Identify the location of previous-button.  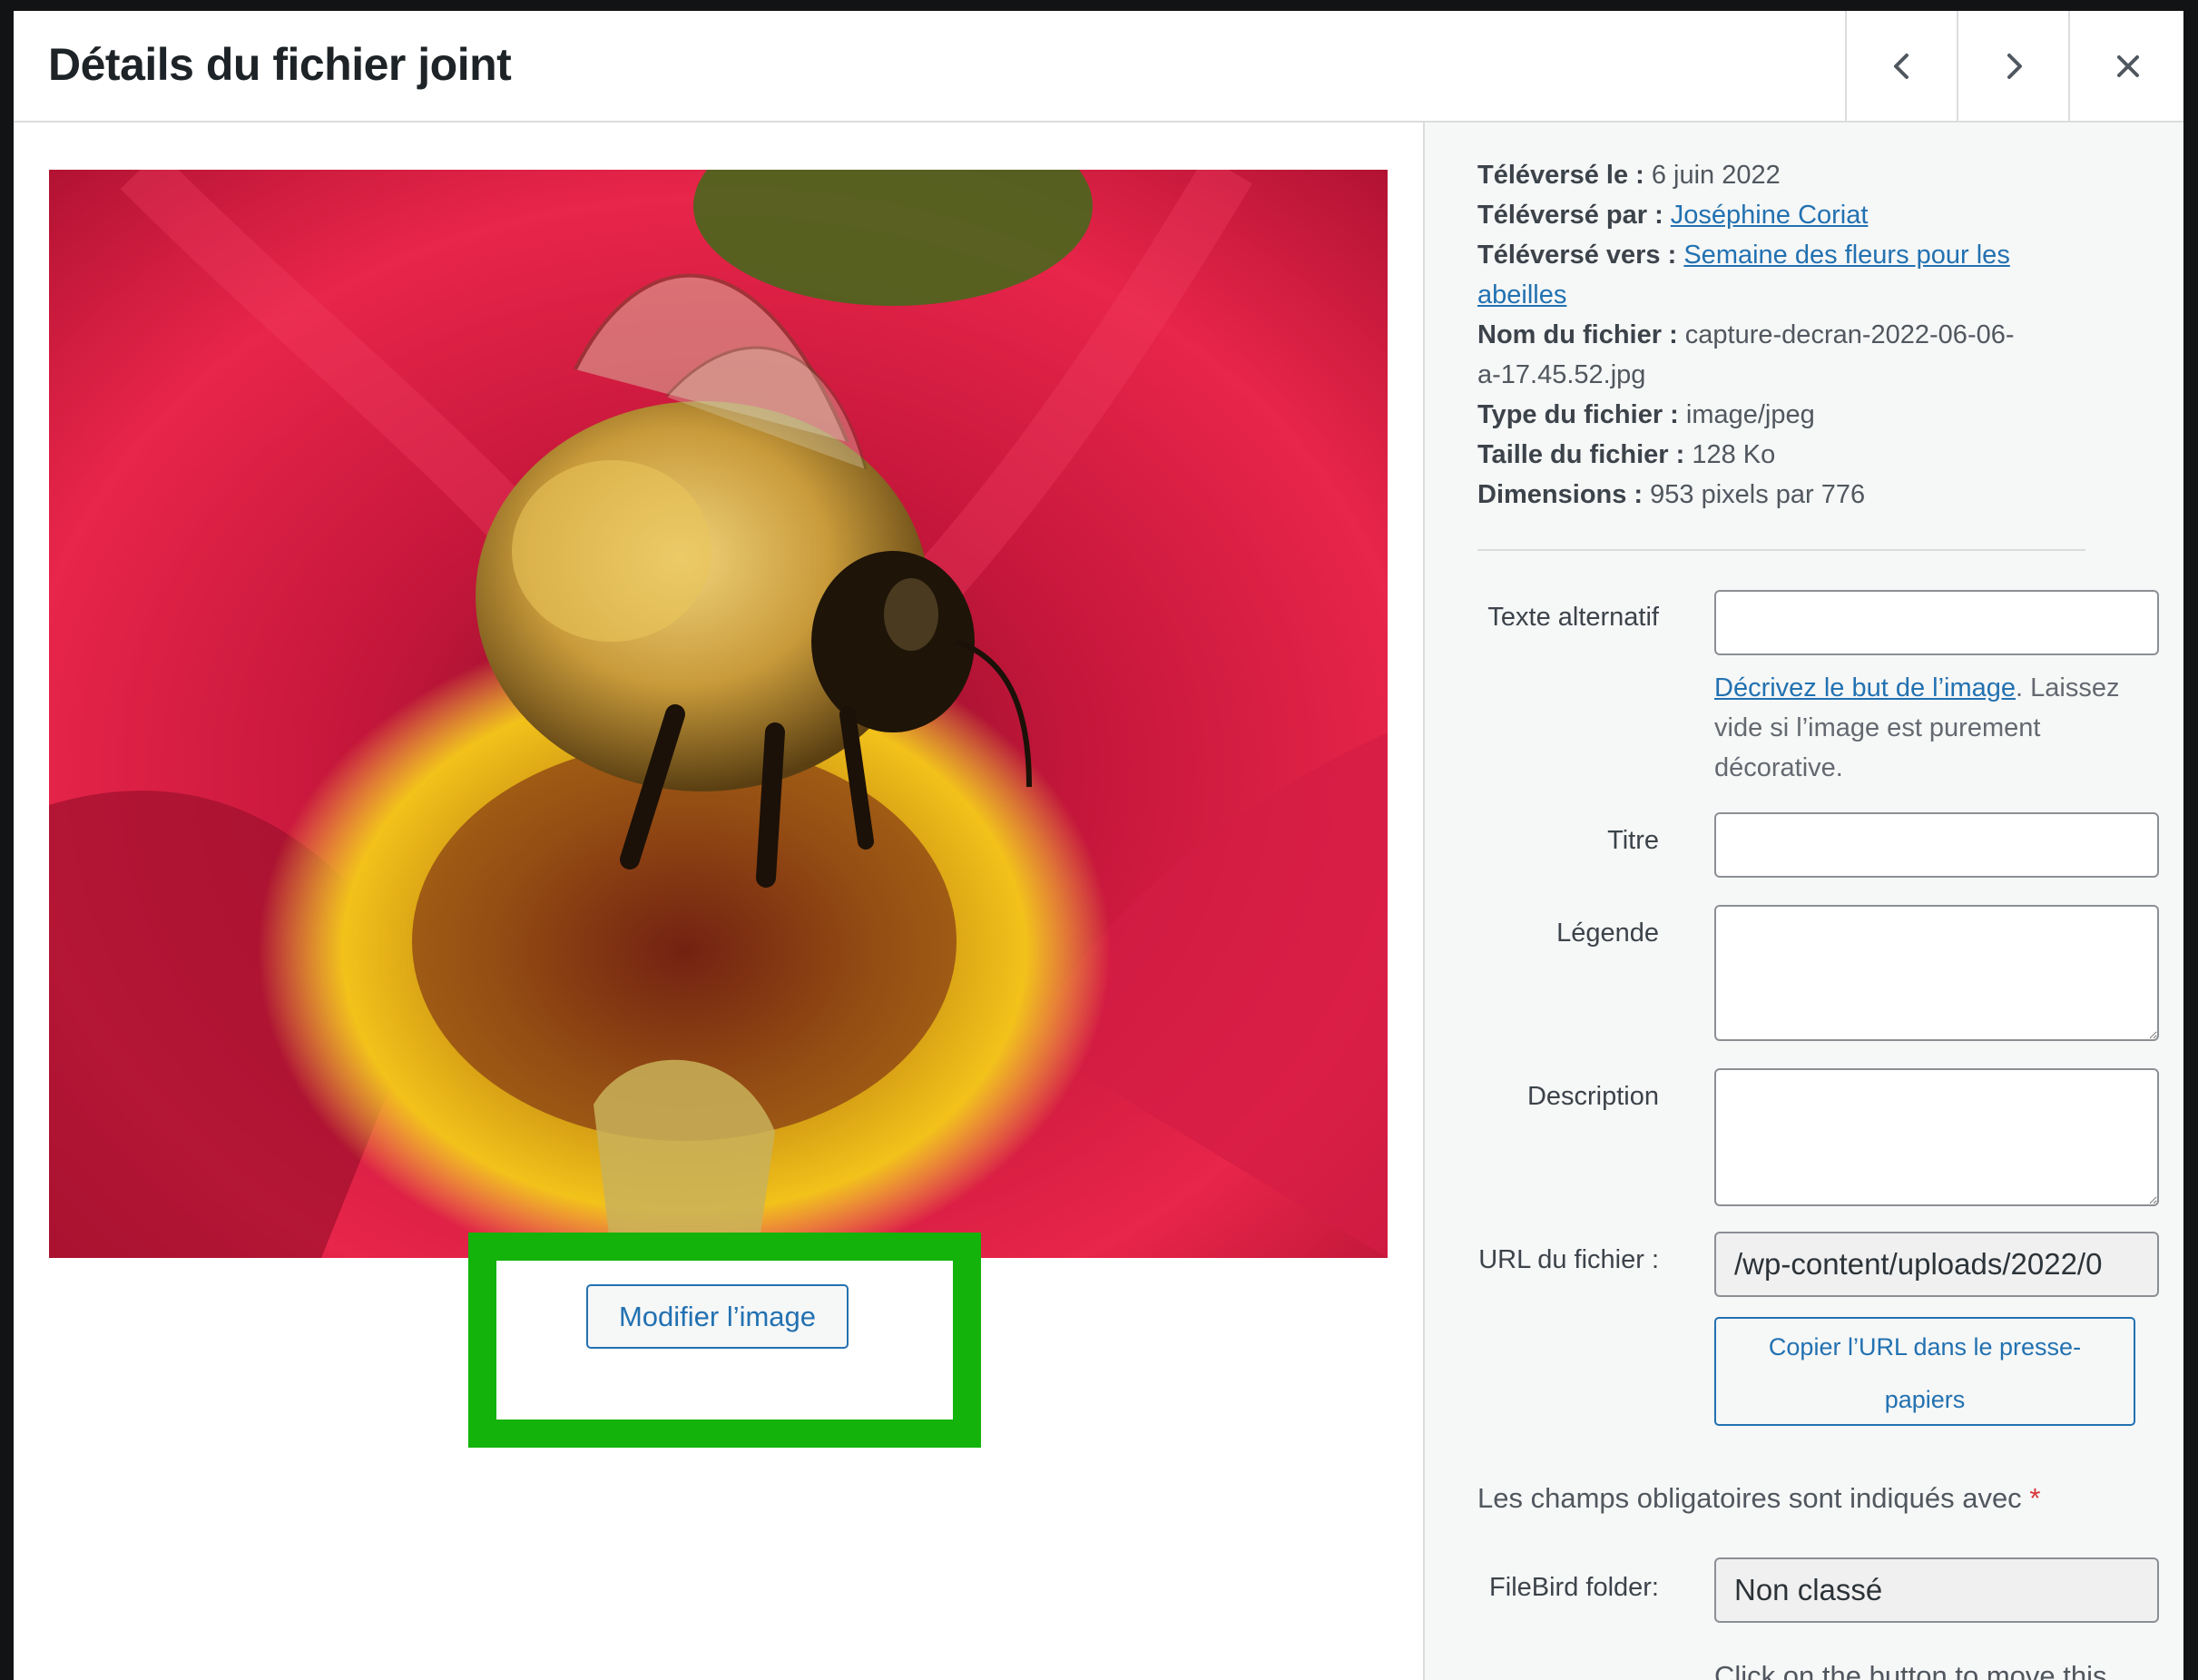
(1901, 66).